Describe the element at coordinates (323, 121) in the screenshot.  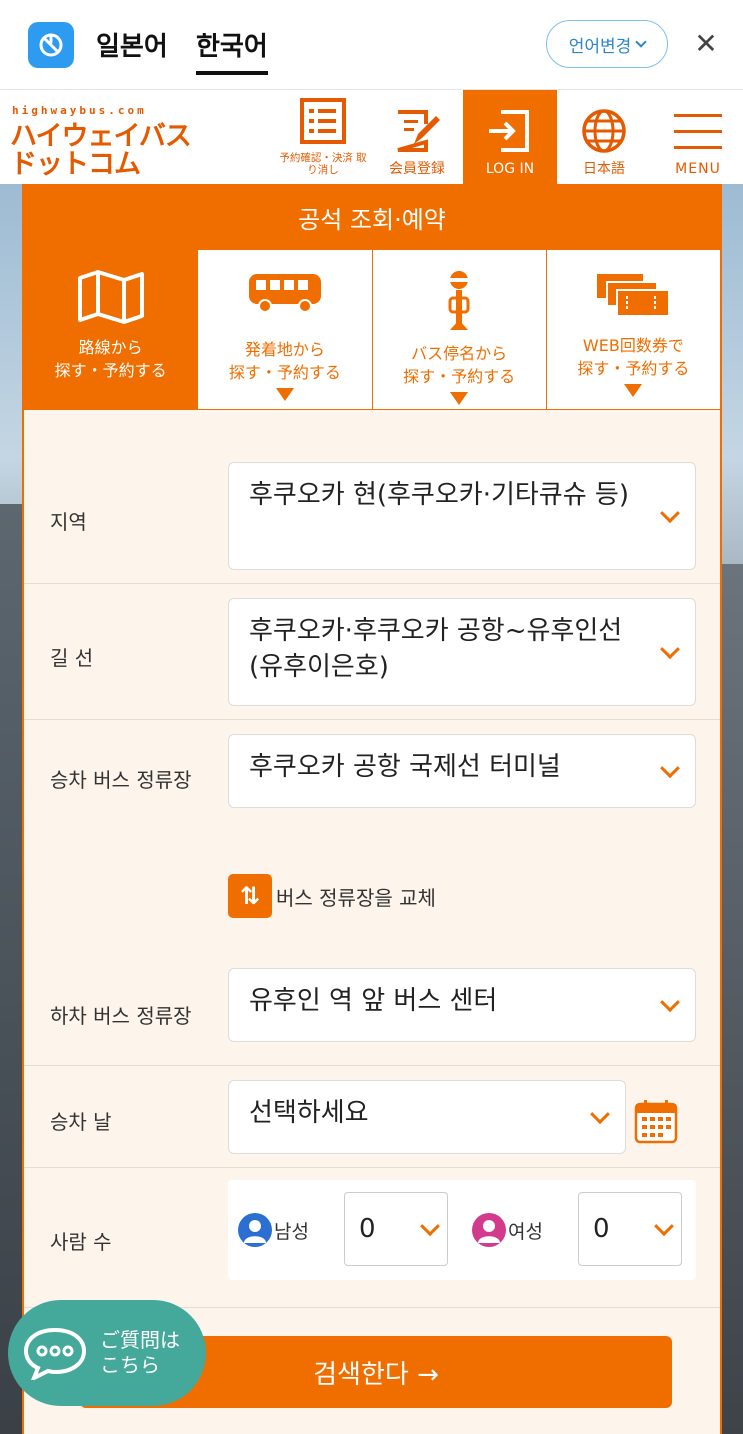
I see `list-icon` at that location.